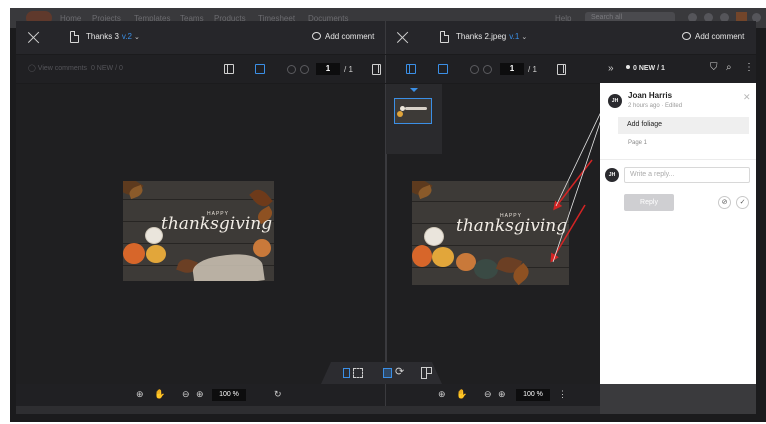 Image resolution: width=766 pixels, height=424 pixels. Describe the element at coordinates (650, 95) in the screenshot. I see `comment-author: Joan Harris` at that location.